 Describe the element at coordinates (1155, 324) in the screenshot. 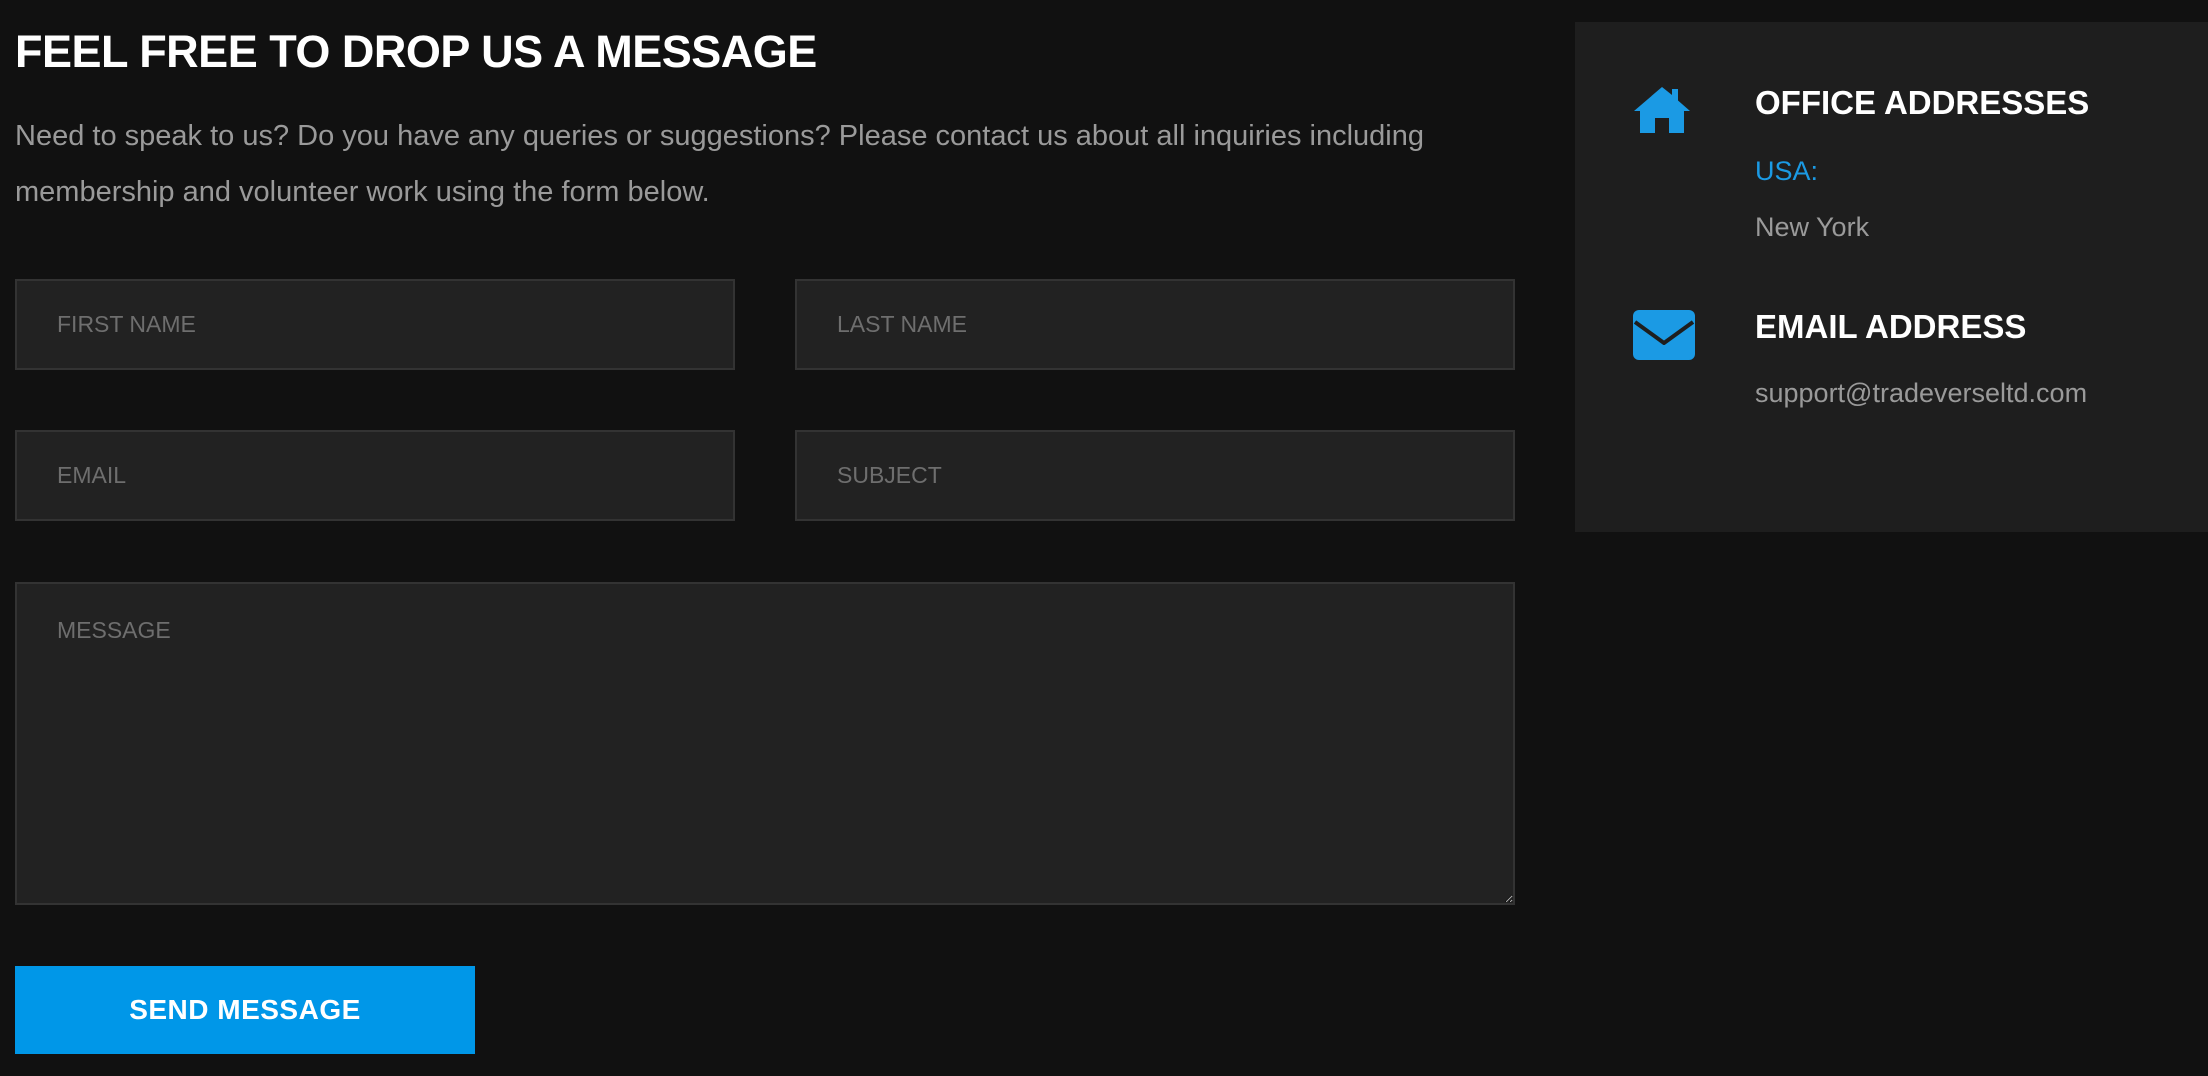

I see `last-name-input` at that location.